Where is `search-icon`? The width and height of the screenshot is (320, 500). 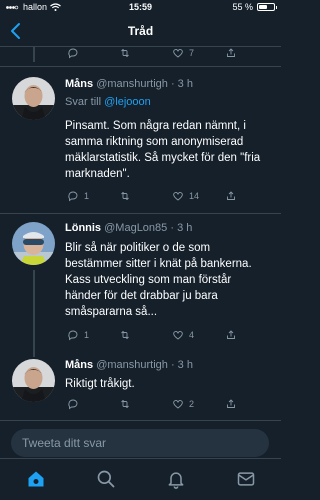
search-icon is located at coordinates (106, 479).